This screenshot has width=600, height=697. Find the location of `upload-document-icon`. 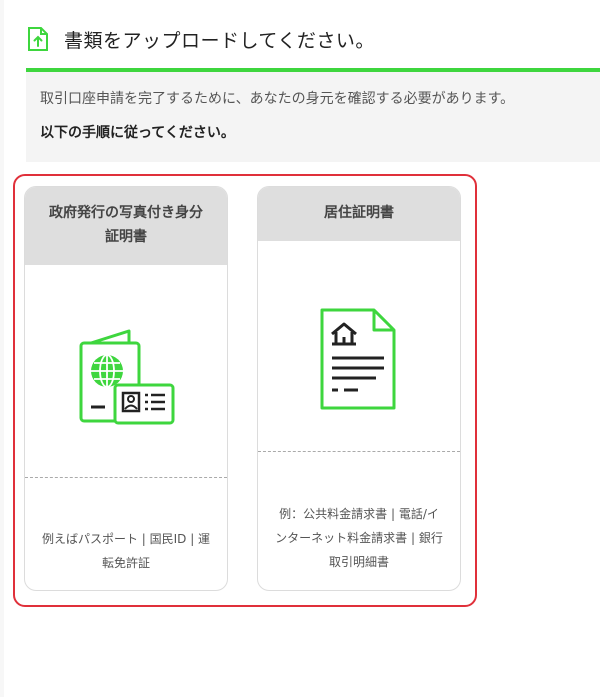

upload-document-icon is located at coordinates (38, 39).